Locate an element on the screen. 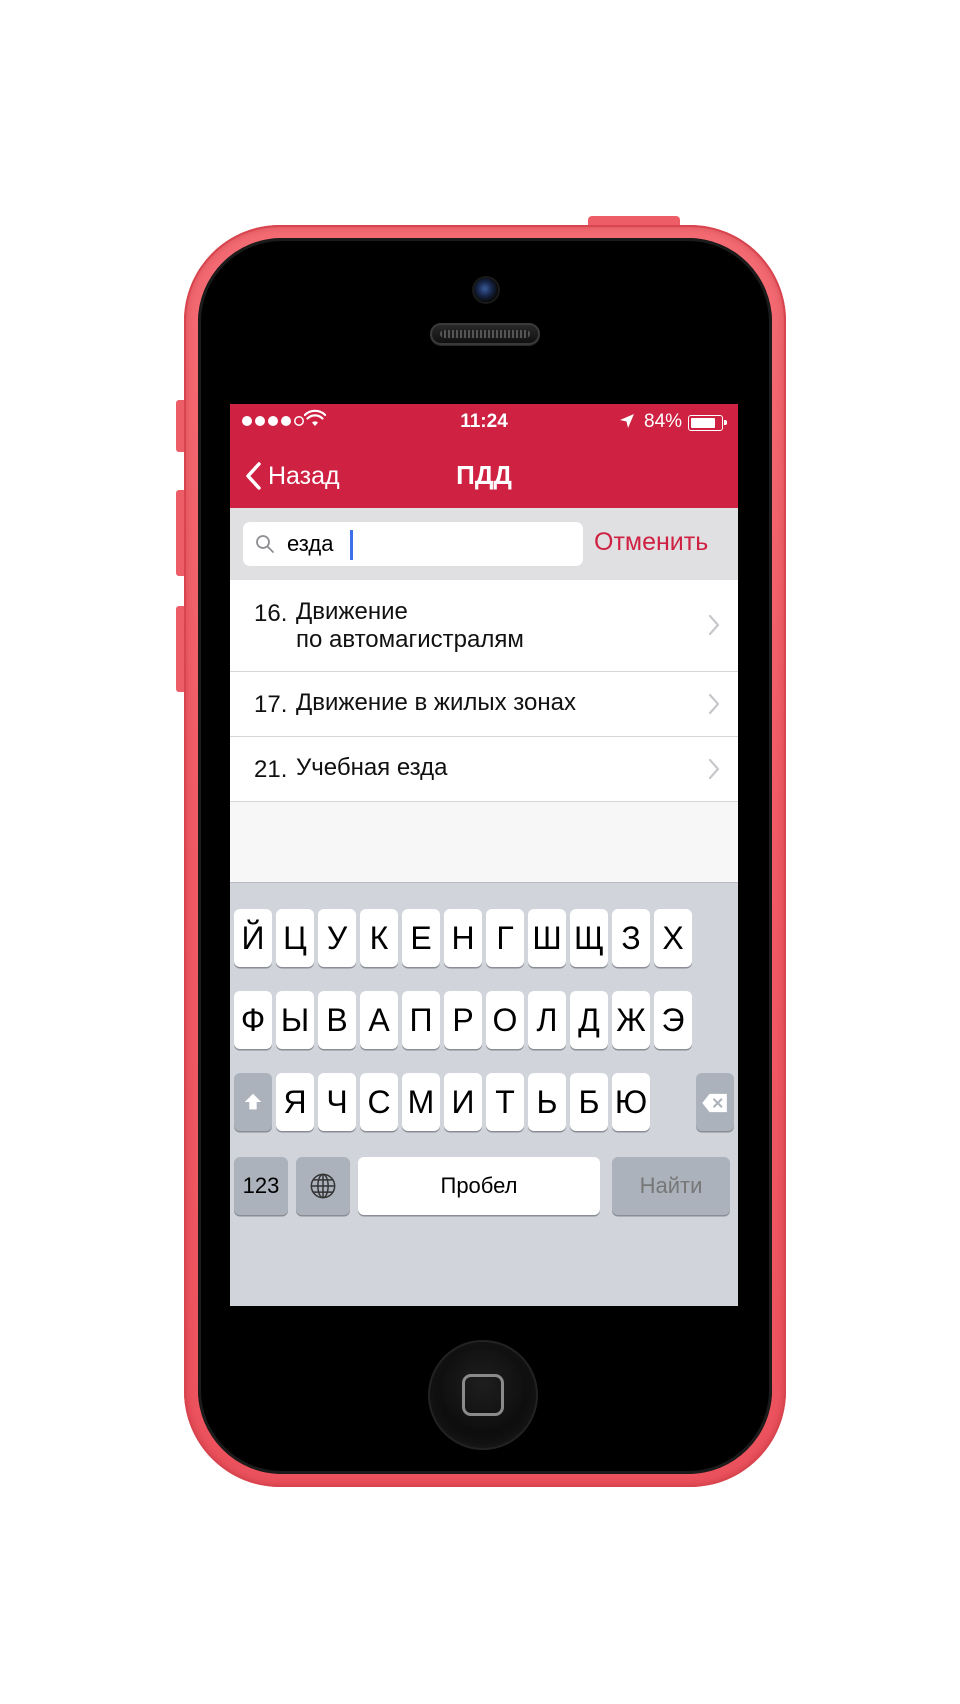 The width and height of the screenshot is (960, 1704). item-number: 17. is located at coordinates (271, 704).